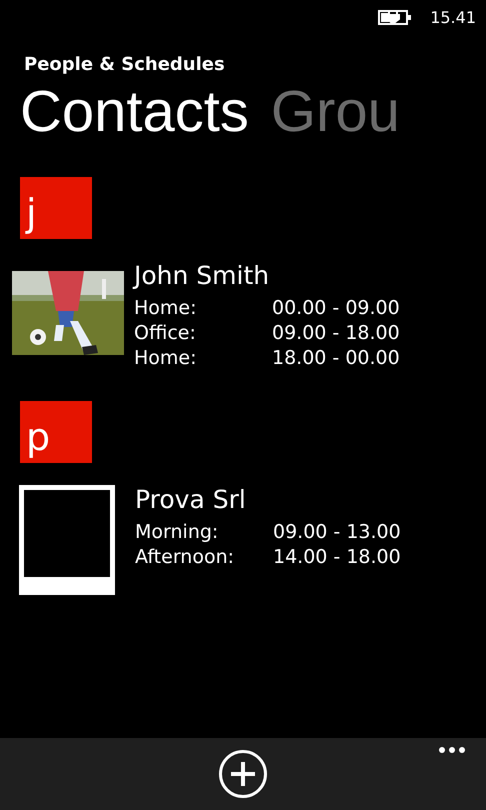 The height and width of the screenshot is (810, 486). Describe the element at coordinates (177, 532) in the screenshot. I see `schedule-label: Morning:` at that location.